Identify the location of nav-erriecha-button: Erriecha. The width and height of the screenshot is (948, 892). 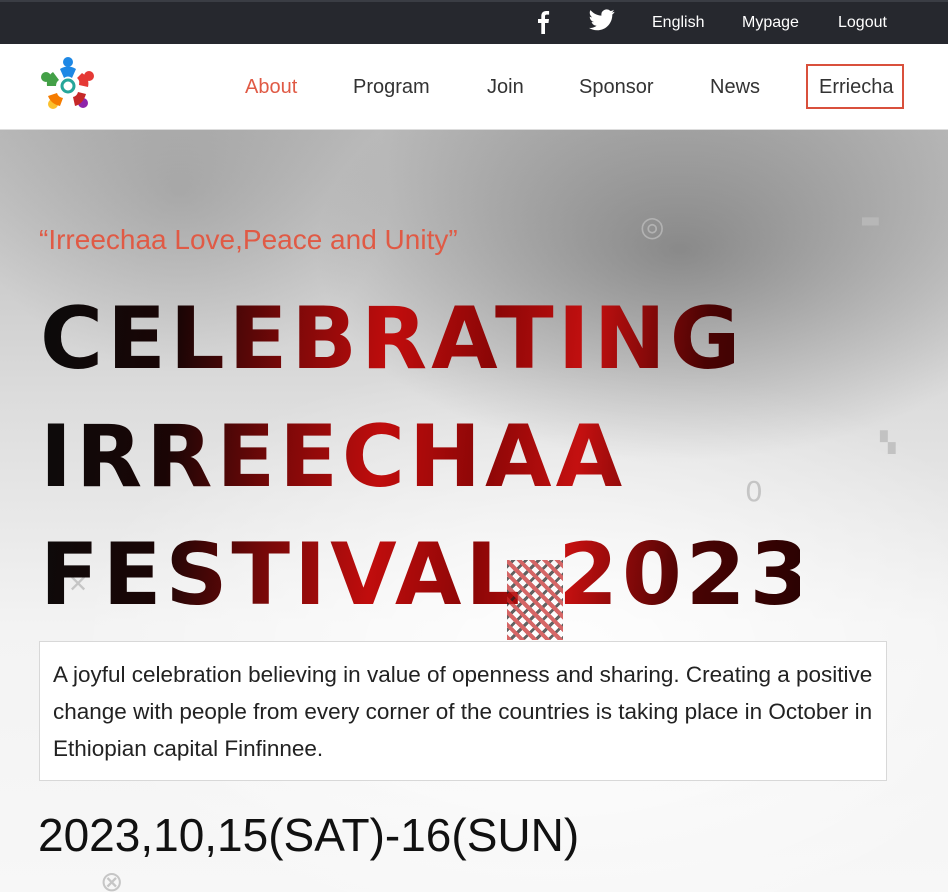
(855, 86).